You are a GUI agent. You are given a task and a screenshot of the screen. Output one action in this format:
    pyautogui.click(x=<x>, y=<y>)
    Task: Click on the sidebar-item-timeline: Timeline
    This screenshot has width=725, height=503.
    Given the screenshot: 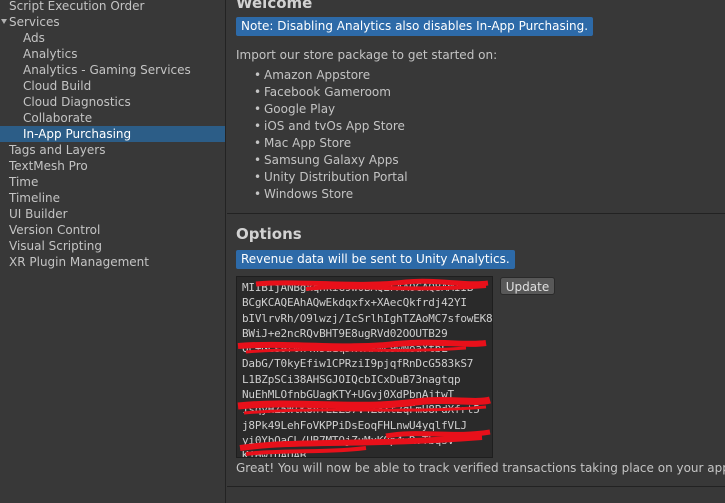 What is the action you would take?
    pyautogui.click(x=112, y=198)
    